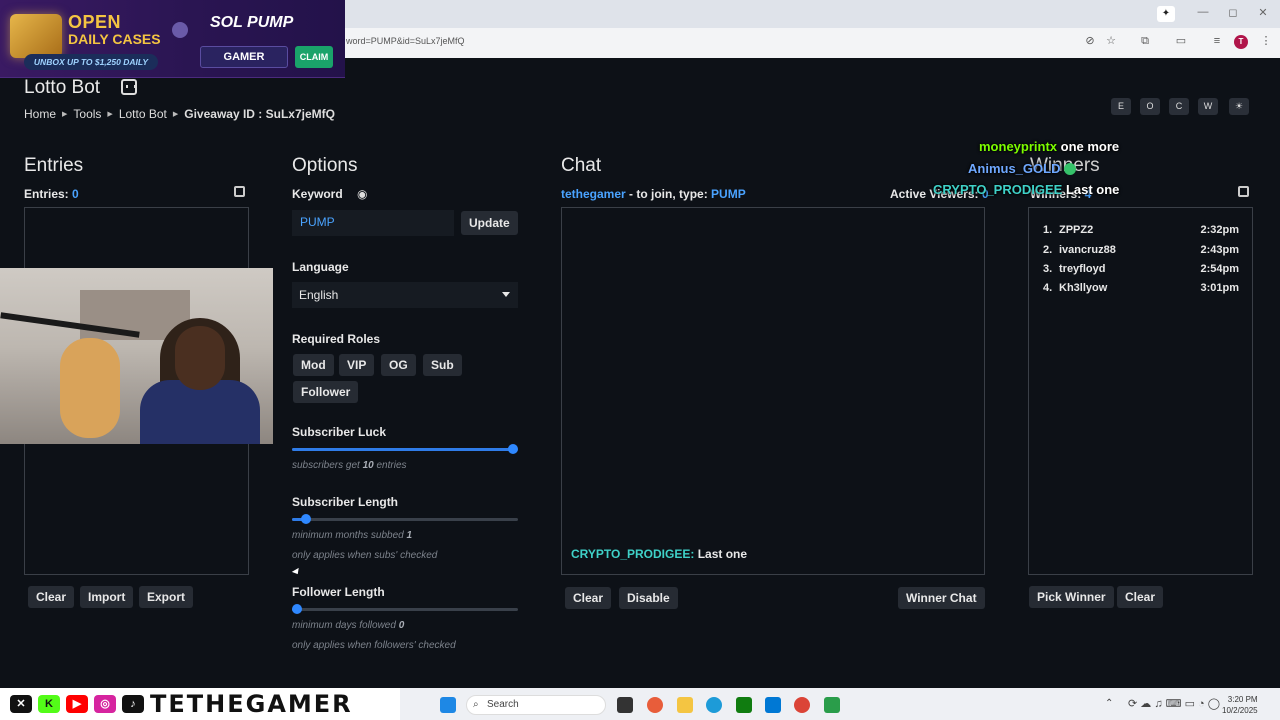 The image size is (1280, 720). Describe the element at coordinates (1141, 269) in the screenshot. I see `winner-row: 3. treyfloyd 2:54pm` at that location.